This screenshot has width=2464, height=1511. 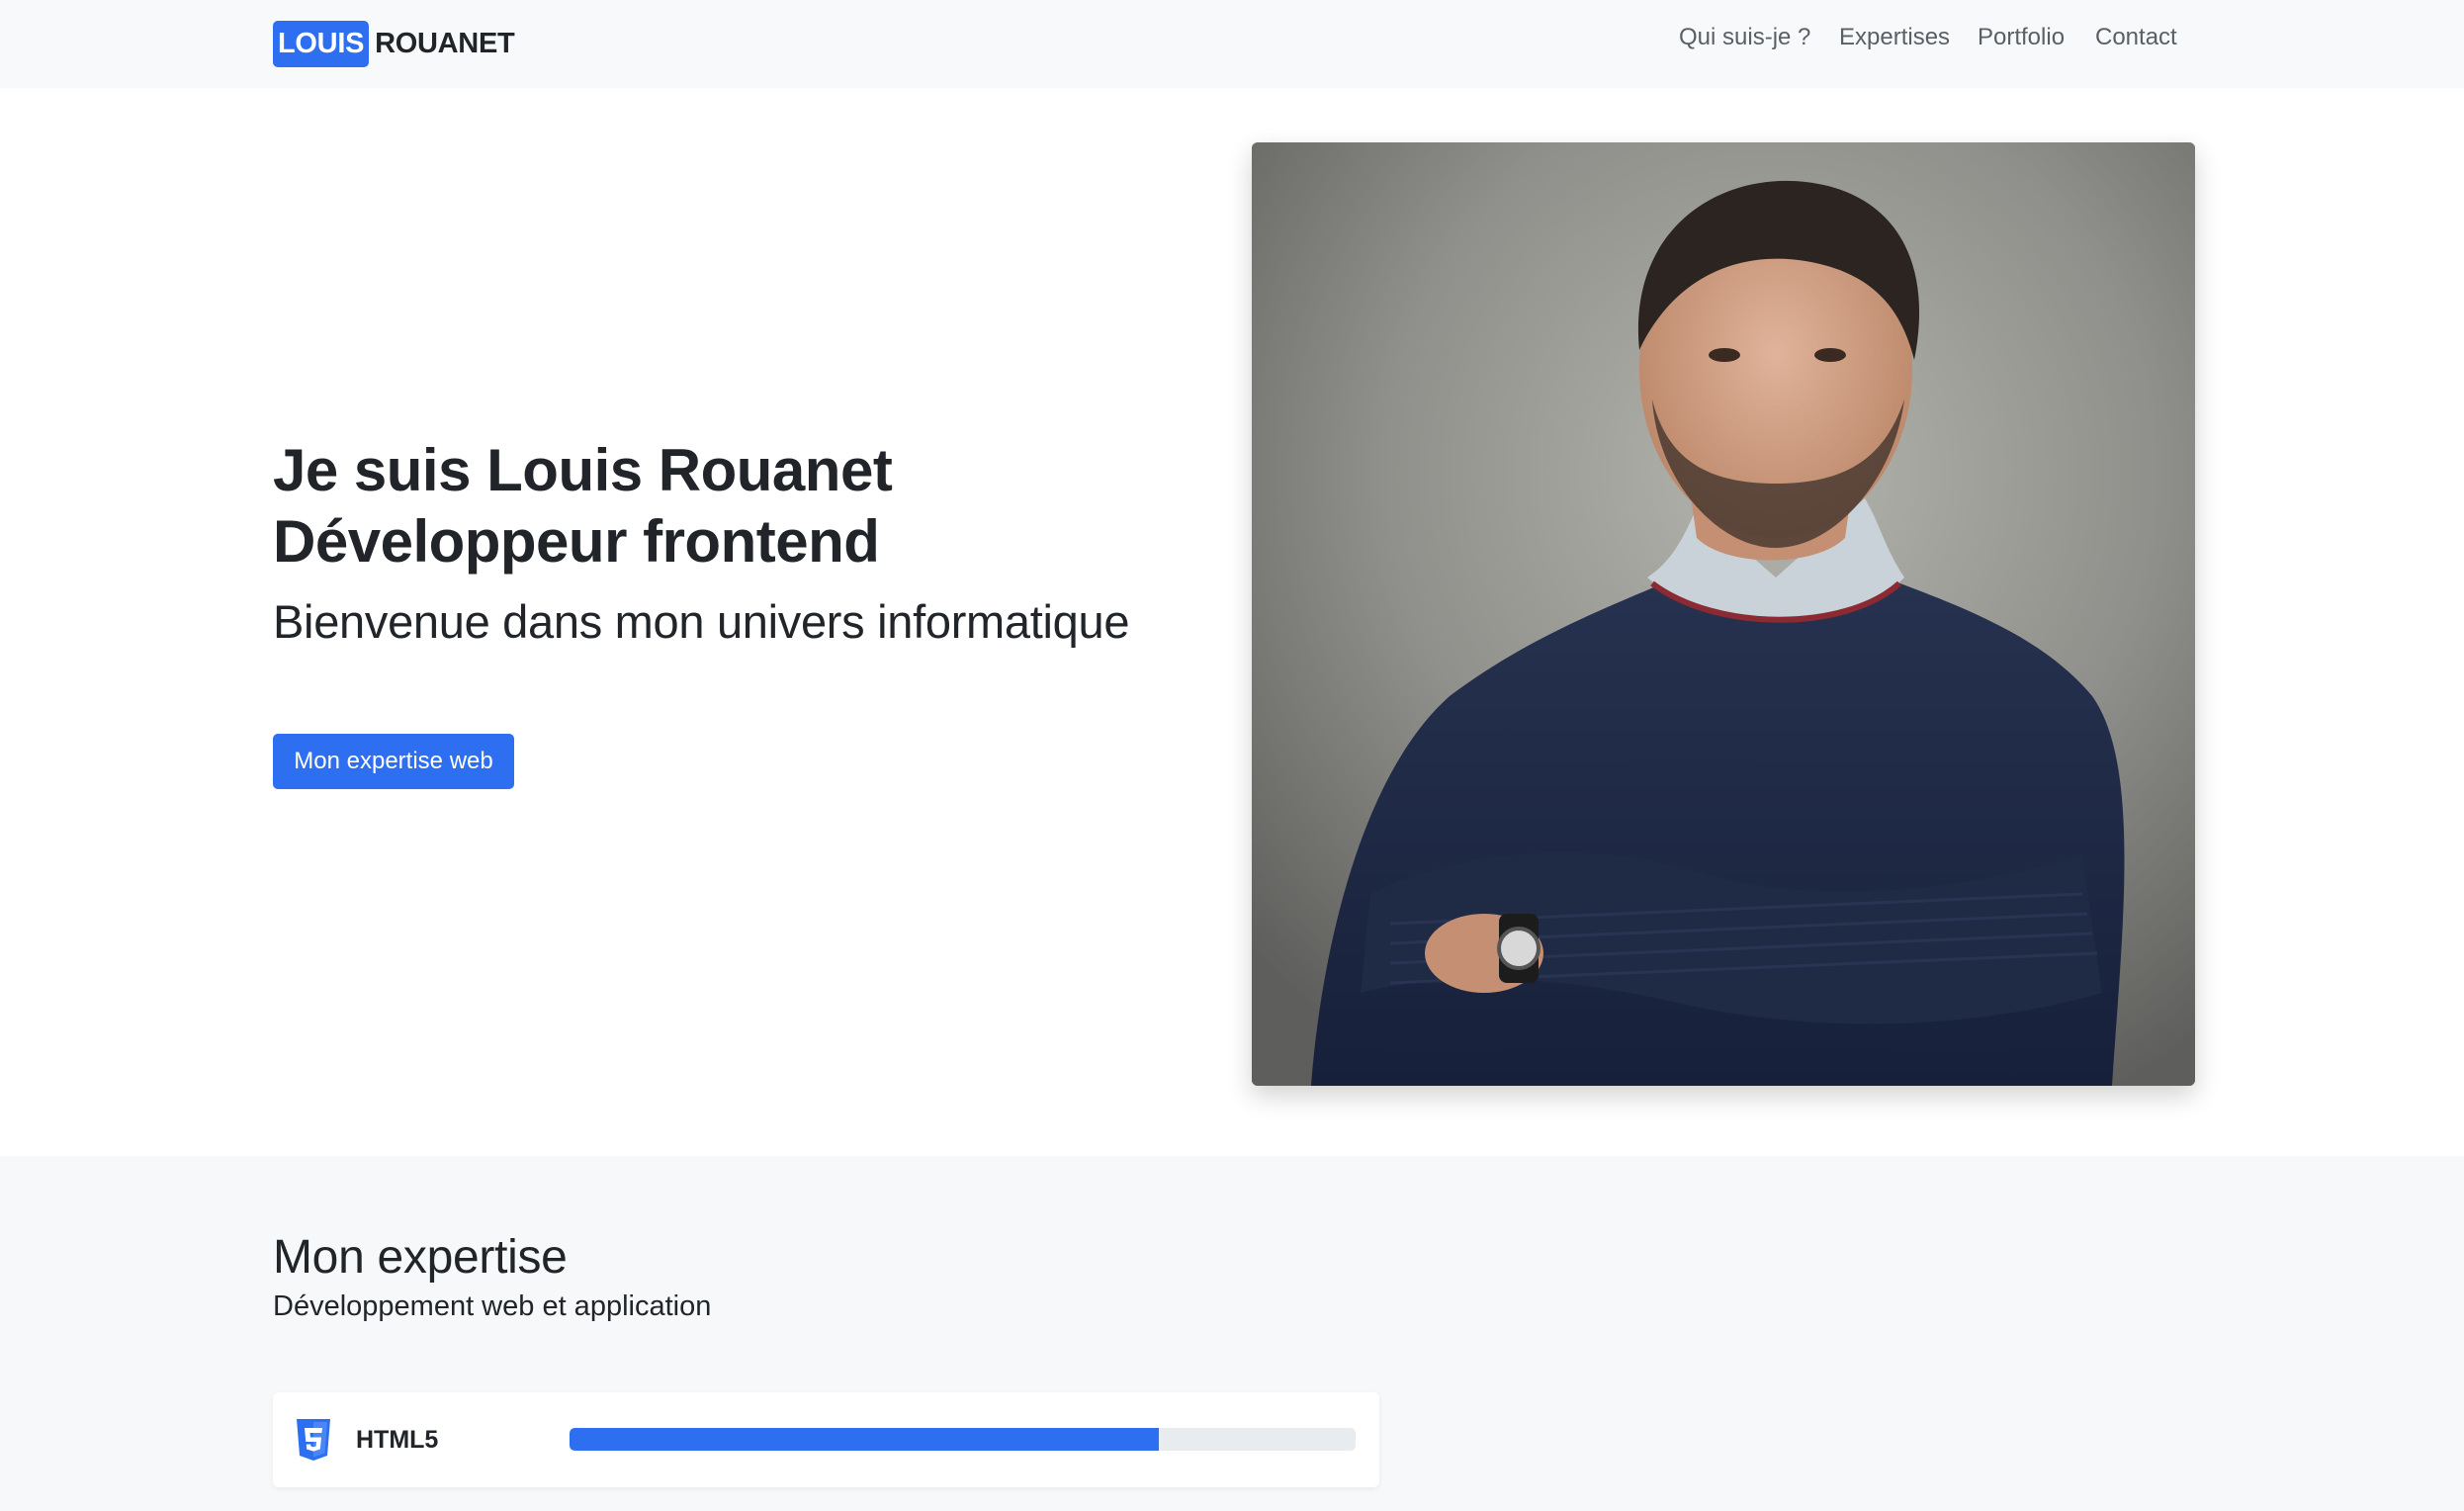 What do you see at coordinates (420, 1257) in the screenshot?
I see `expertise-title: Mon expertise` at bounding box center [420, 1257].